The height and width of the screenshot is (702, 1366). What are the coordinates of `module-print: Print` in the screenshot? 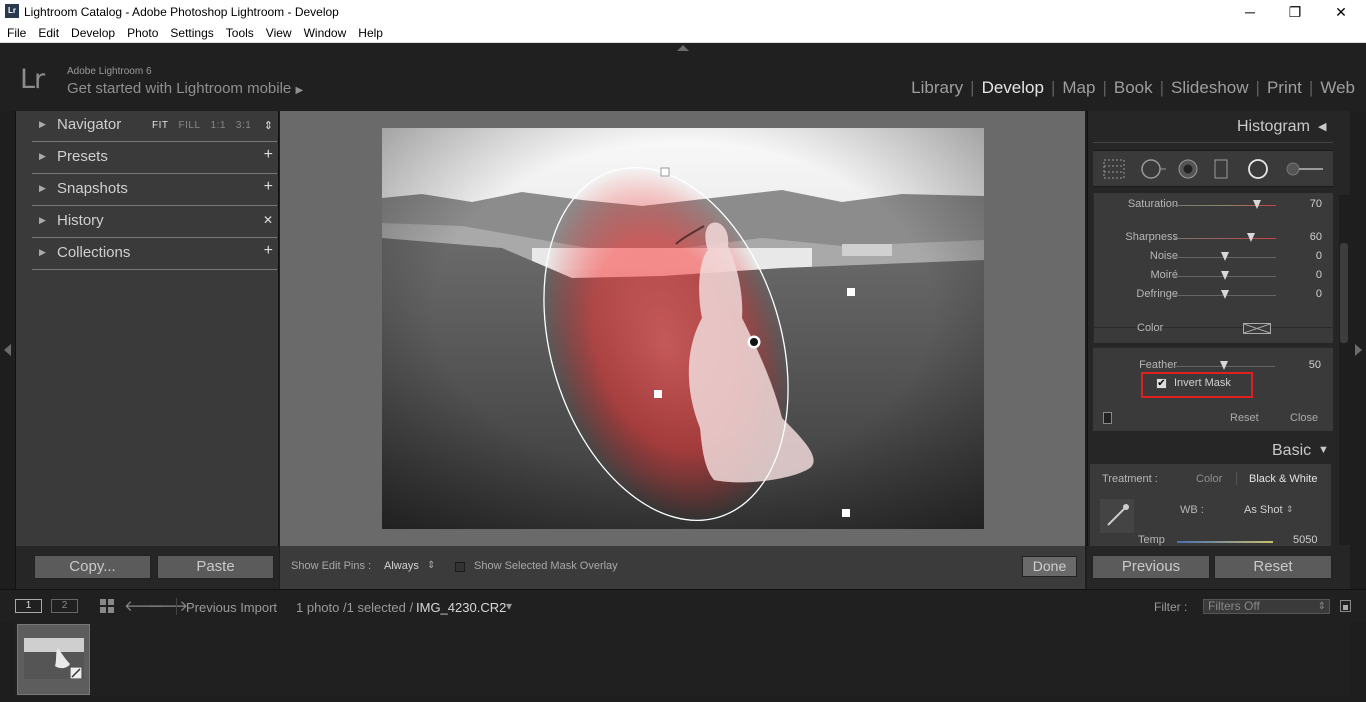 It's located at (1284, 87).